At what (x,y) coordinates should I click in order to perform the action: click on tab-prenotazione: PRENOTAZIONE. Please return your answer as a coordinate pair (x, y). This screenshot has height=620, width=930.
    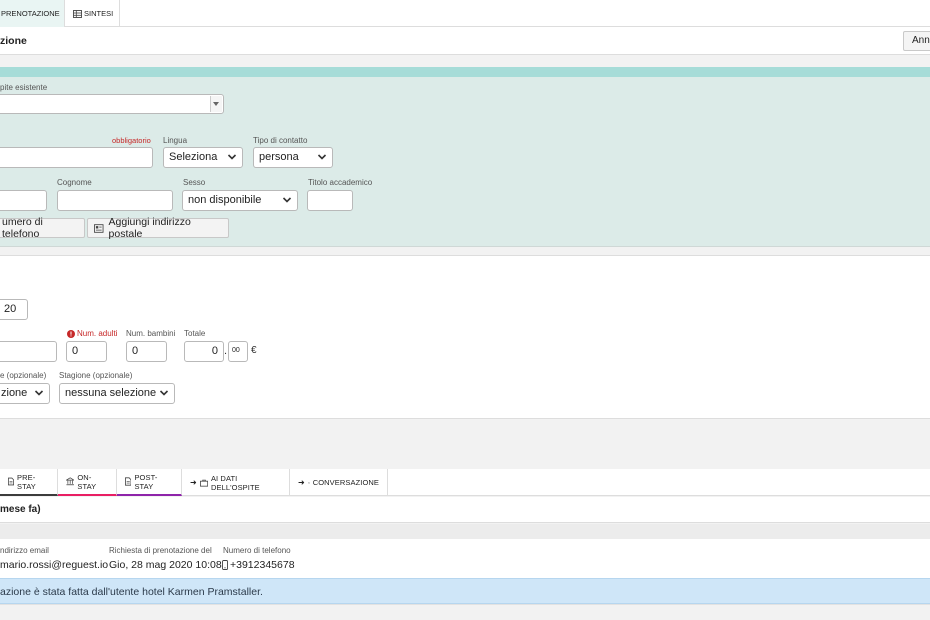
    Looking at the image, I should click on (32, 13).